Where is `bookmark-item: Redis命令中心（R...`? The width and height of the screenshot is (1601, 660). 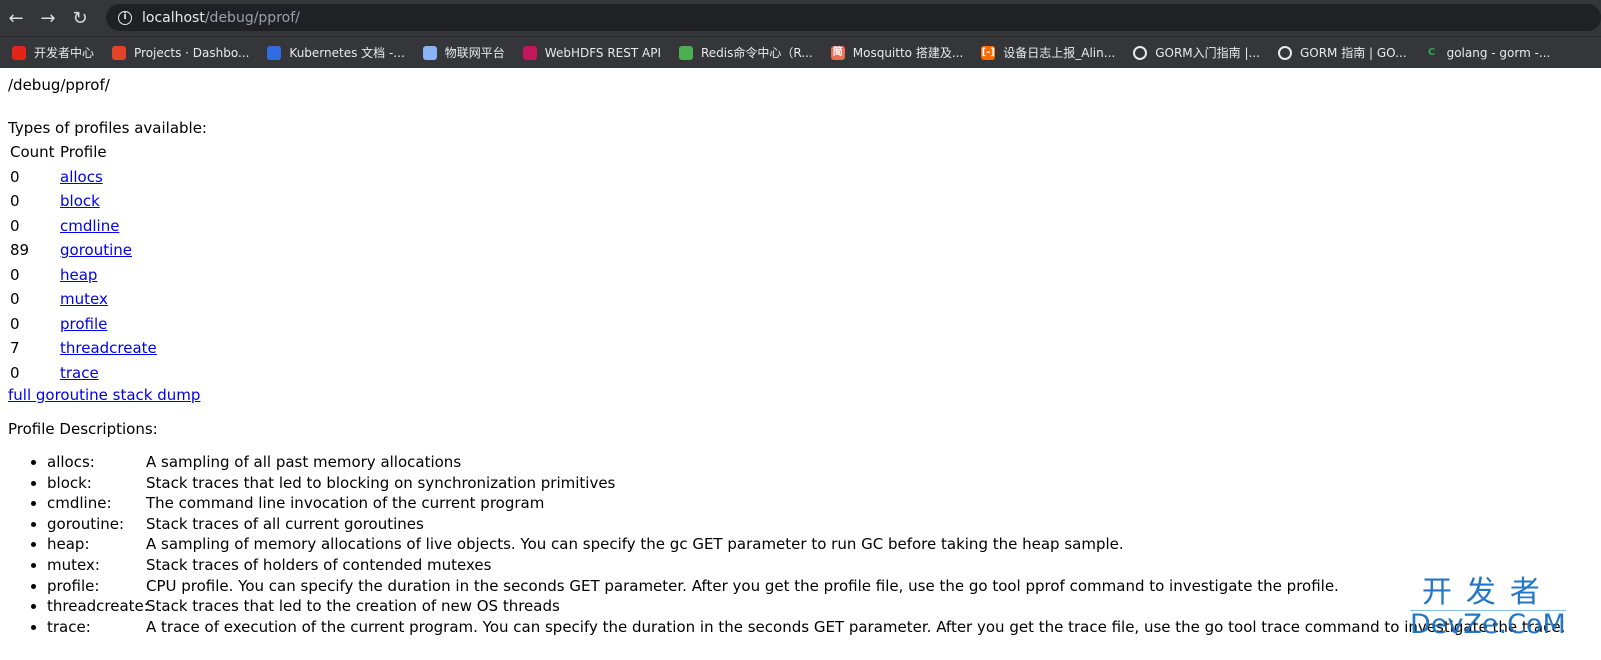 bookmark-item: Redis命令中心（R... is located at coordinates (746, 52).